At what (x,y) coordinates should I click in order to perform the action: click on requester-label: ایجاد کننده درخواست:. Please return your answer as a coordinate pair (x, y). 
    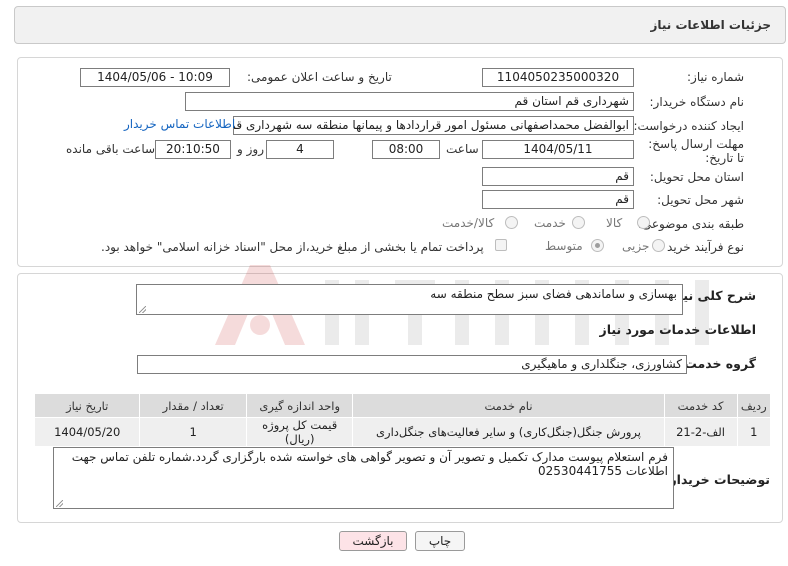
    Looking at the image, I should click on (688, 126).